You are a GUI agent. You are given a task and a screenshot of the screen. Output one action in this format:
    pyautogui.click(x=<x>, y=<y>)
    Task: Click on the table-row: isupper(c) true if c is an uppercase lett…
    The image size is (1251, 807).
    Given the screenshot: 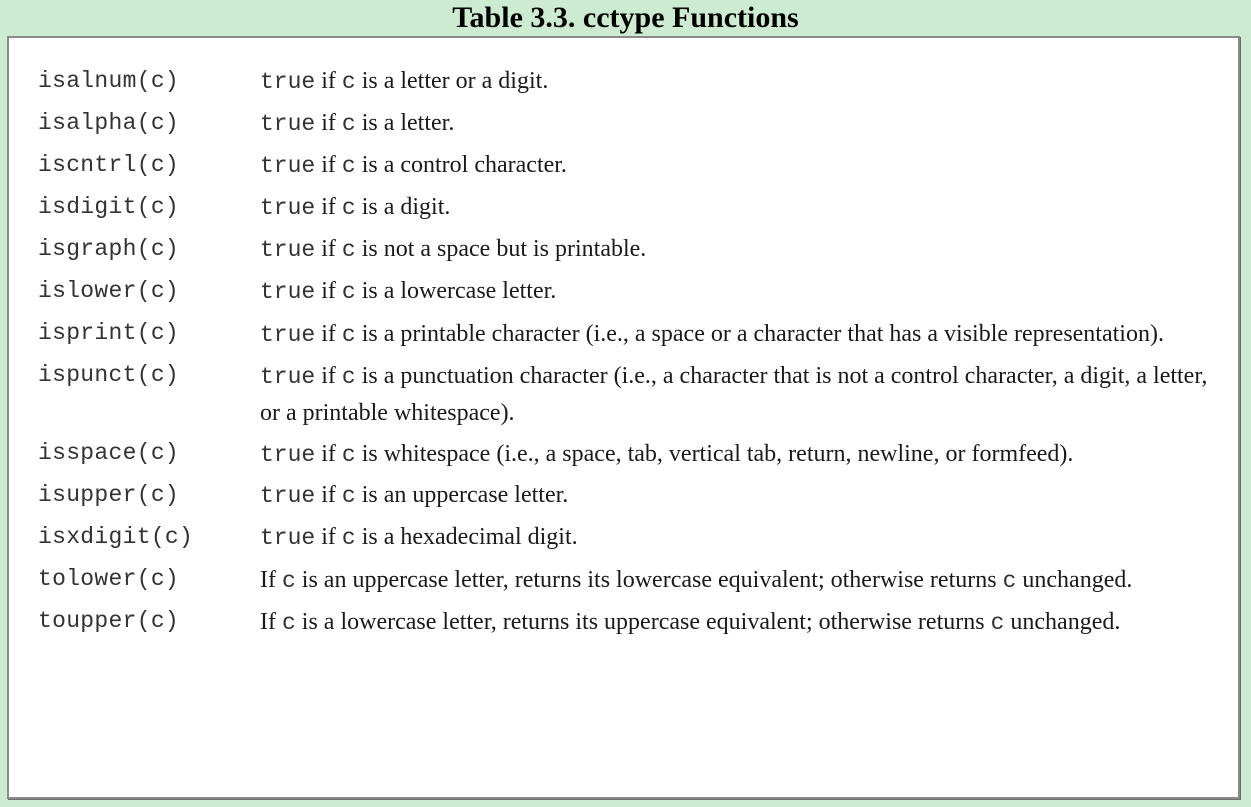 What is the action you would take?
    pyautogui.click(x=623, y=496)
    